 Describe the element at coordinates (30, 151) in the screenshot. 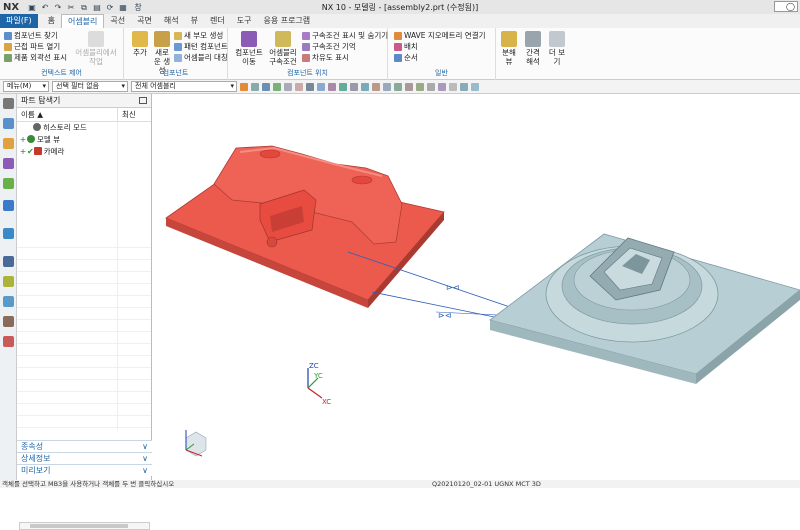

I see `check-icon: ✔` at that location.